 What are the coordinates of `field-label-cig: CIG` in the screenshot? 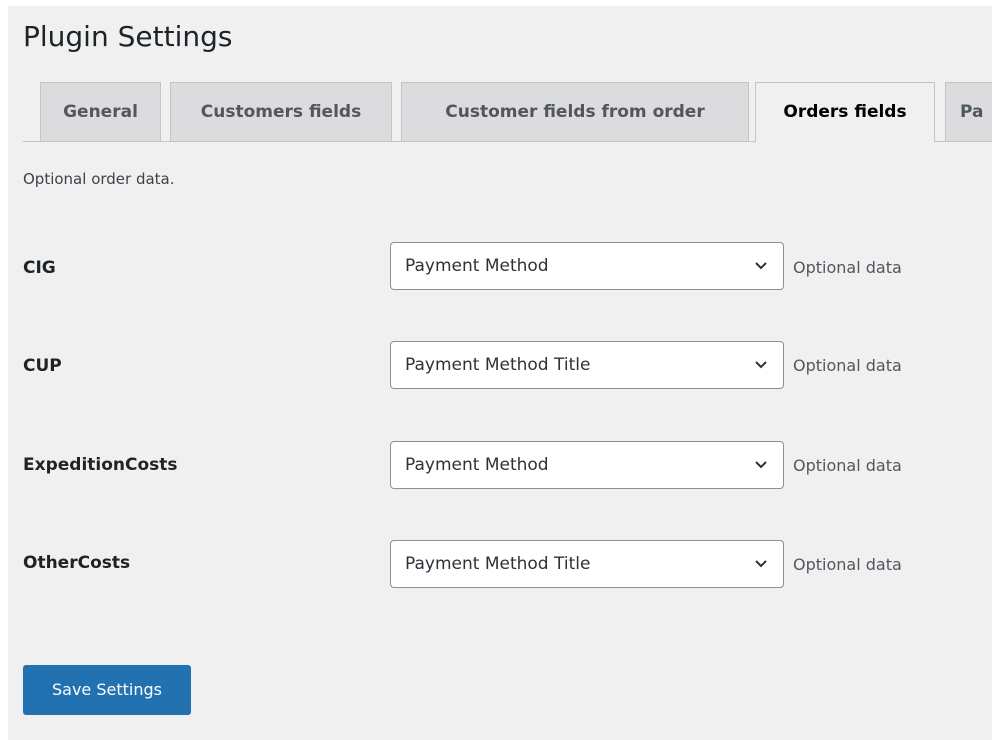 It's located at (39, 268).